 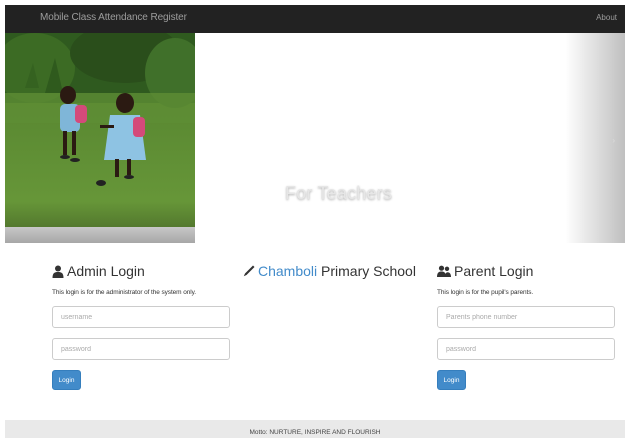 What do you see at coordinates (315, 432) in the screenshot?
I see `footer-motto: Motto: NURTURE, INSPIRE AND FLOURISH` at bounding box center [315, 432].